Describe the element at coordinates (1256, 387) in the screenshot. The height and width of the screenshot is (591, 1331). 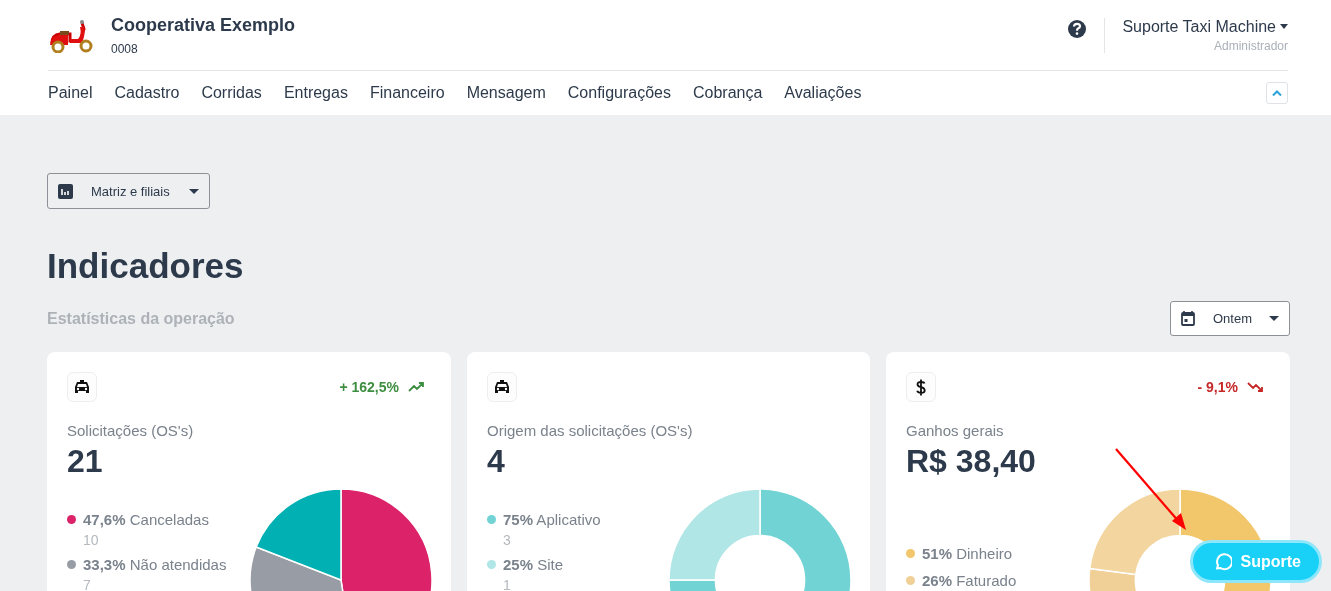
I see `trend-down-icon` at that location.